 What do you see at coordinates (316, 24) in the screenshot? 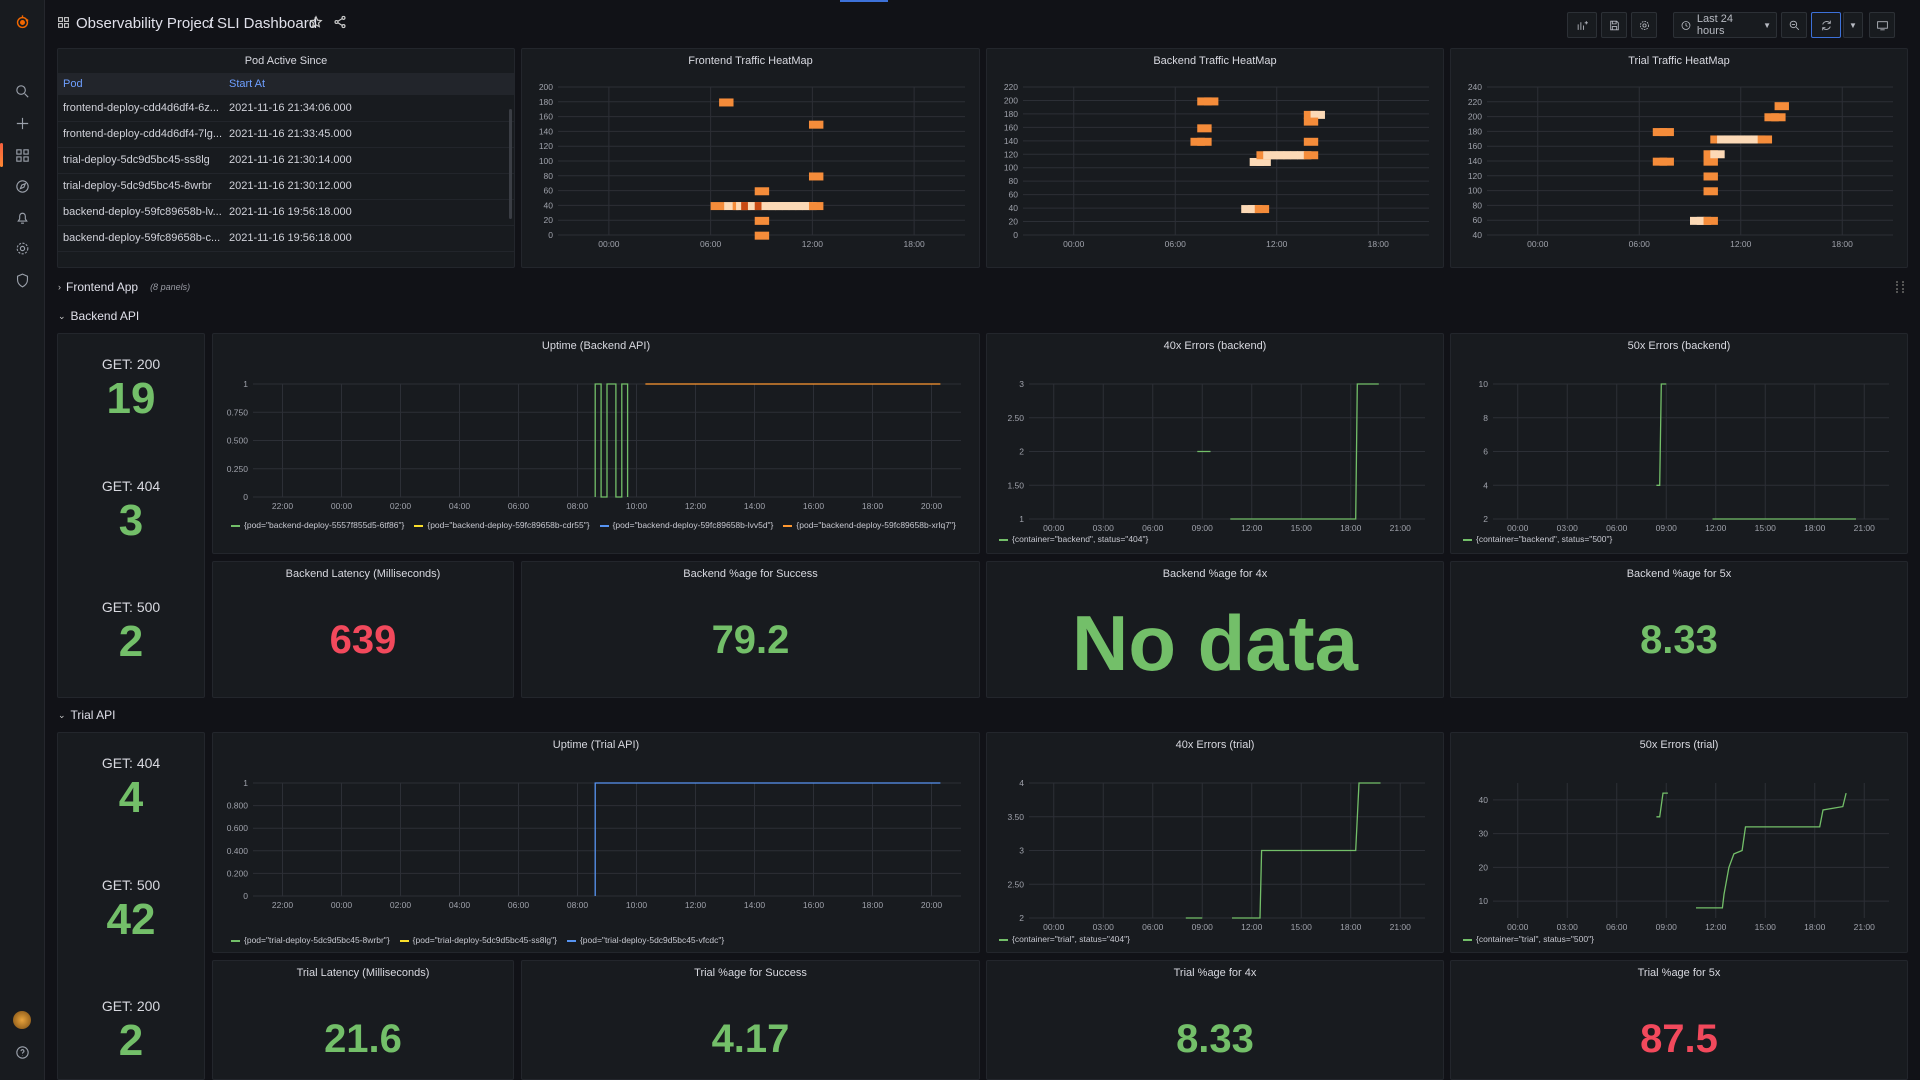
I see `star-icon` at bounding box center [316, 24].